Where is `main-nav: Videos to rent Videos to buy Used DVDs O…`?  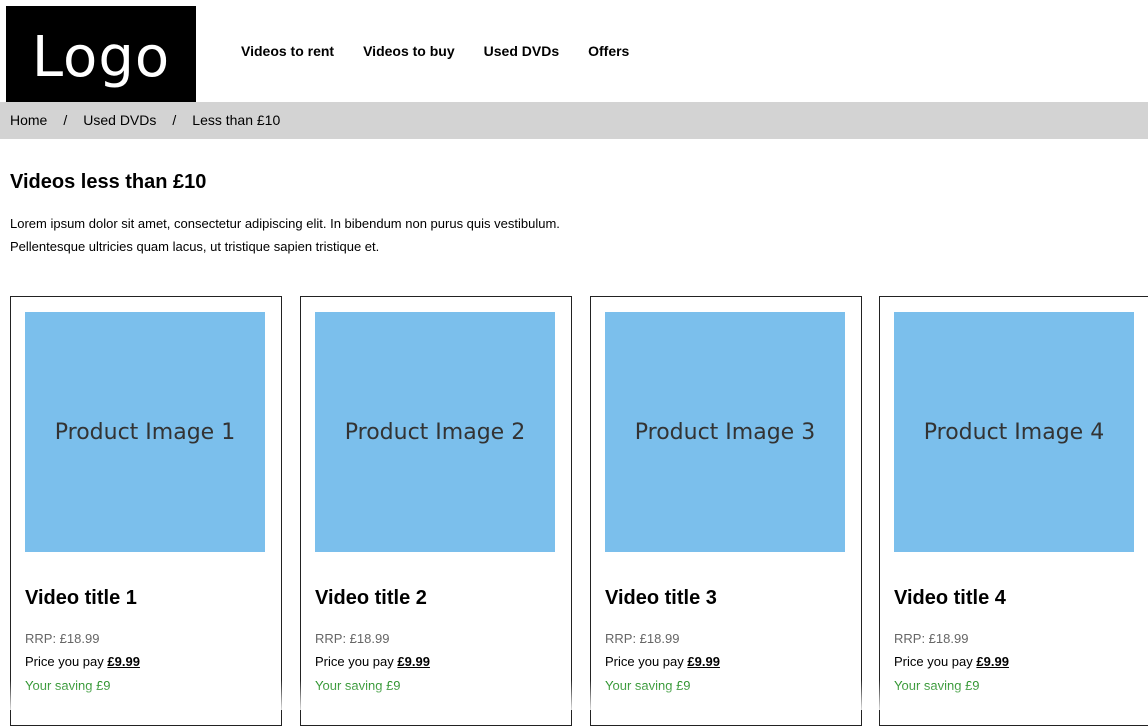 main-nav: Videos to rent Videos to buy Used DVDs O… is located at coordinates (449, 51).